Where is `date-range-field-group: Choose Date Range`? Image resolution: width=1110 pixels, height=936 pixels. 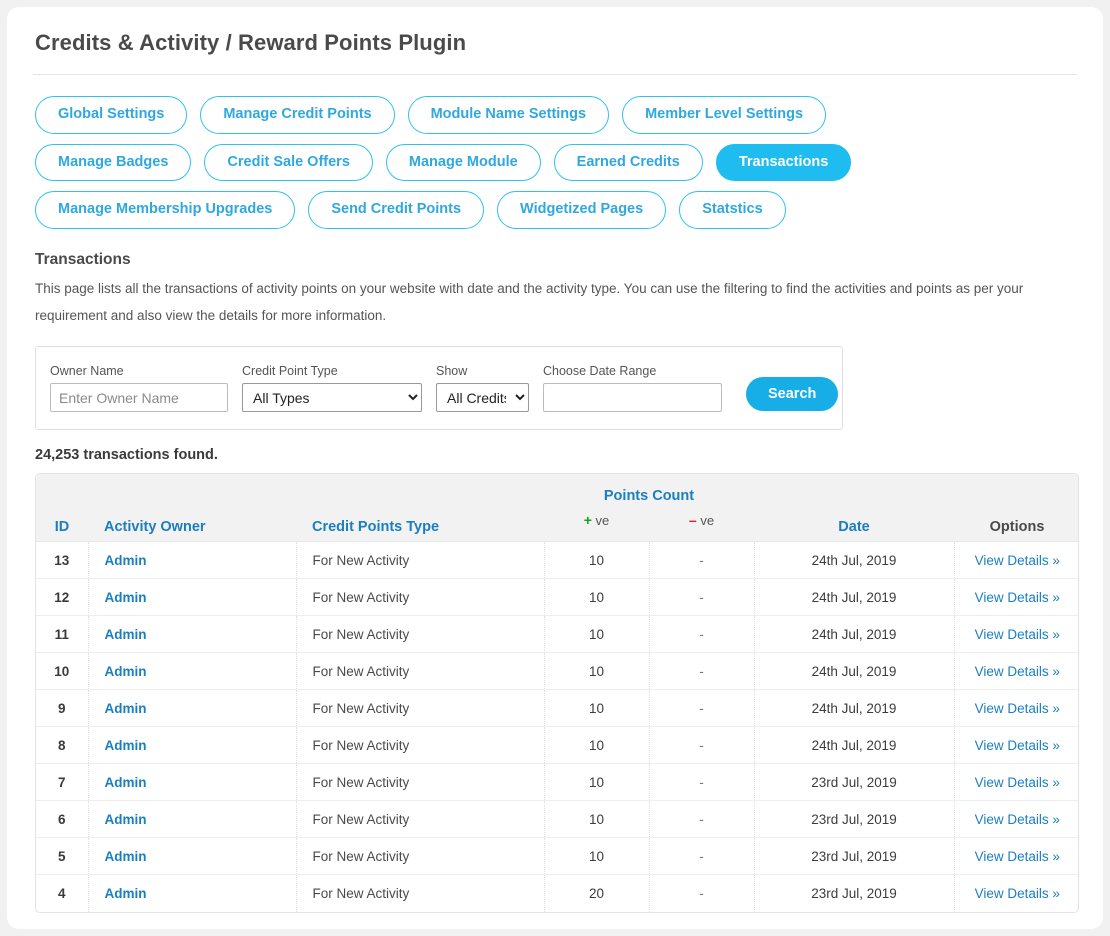
date-range-field-group: Choose Date Range is located at coordinates (632, 388).